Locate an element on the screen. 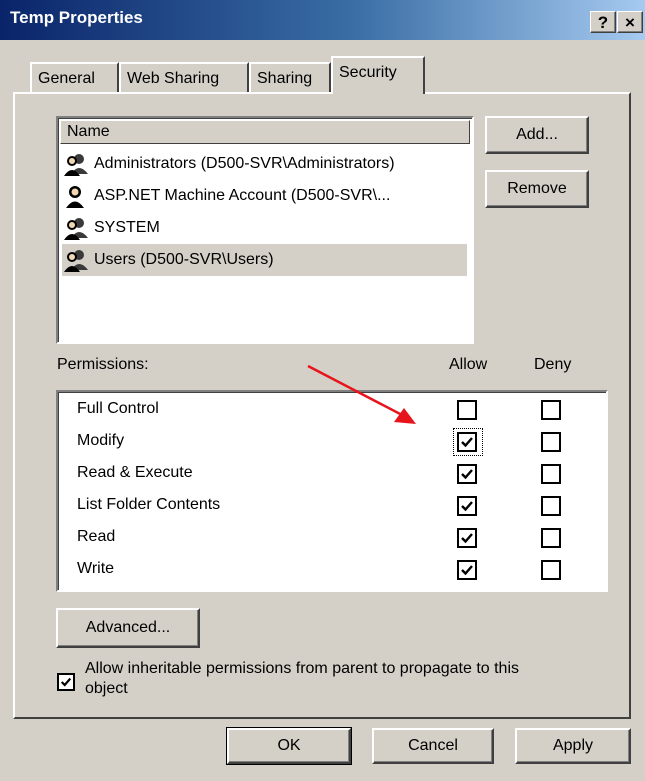 The image size is (645, 781). deny-read-execute-checkbox is located at coordinates (551, 474).